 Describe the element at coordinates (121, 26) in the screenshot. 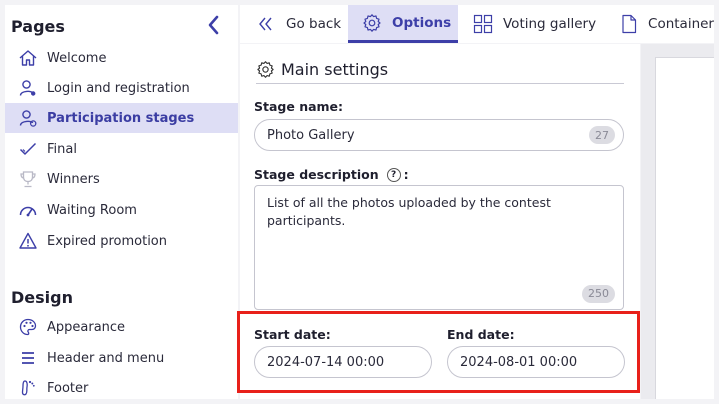

I see `sidebar-header: Pages` at that location.